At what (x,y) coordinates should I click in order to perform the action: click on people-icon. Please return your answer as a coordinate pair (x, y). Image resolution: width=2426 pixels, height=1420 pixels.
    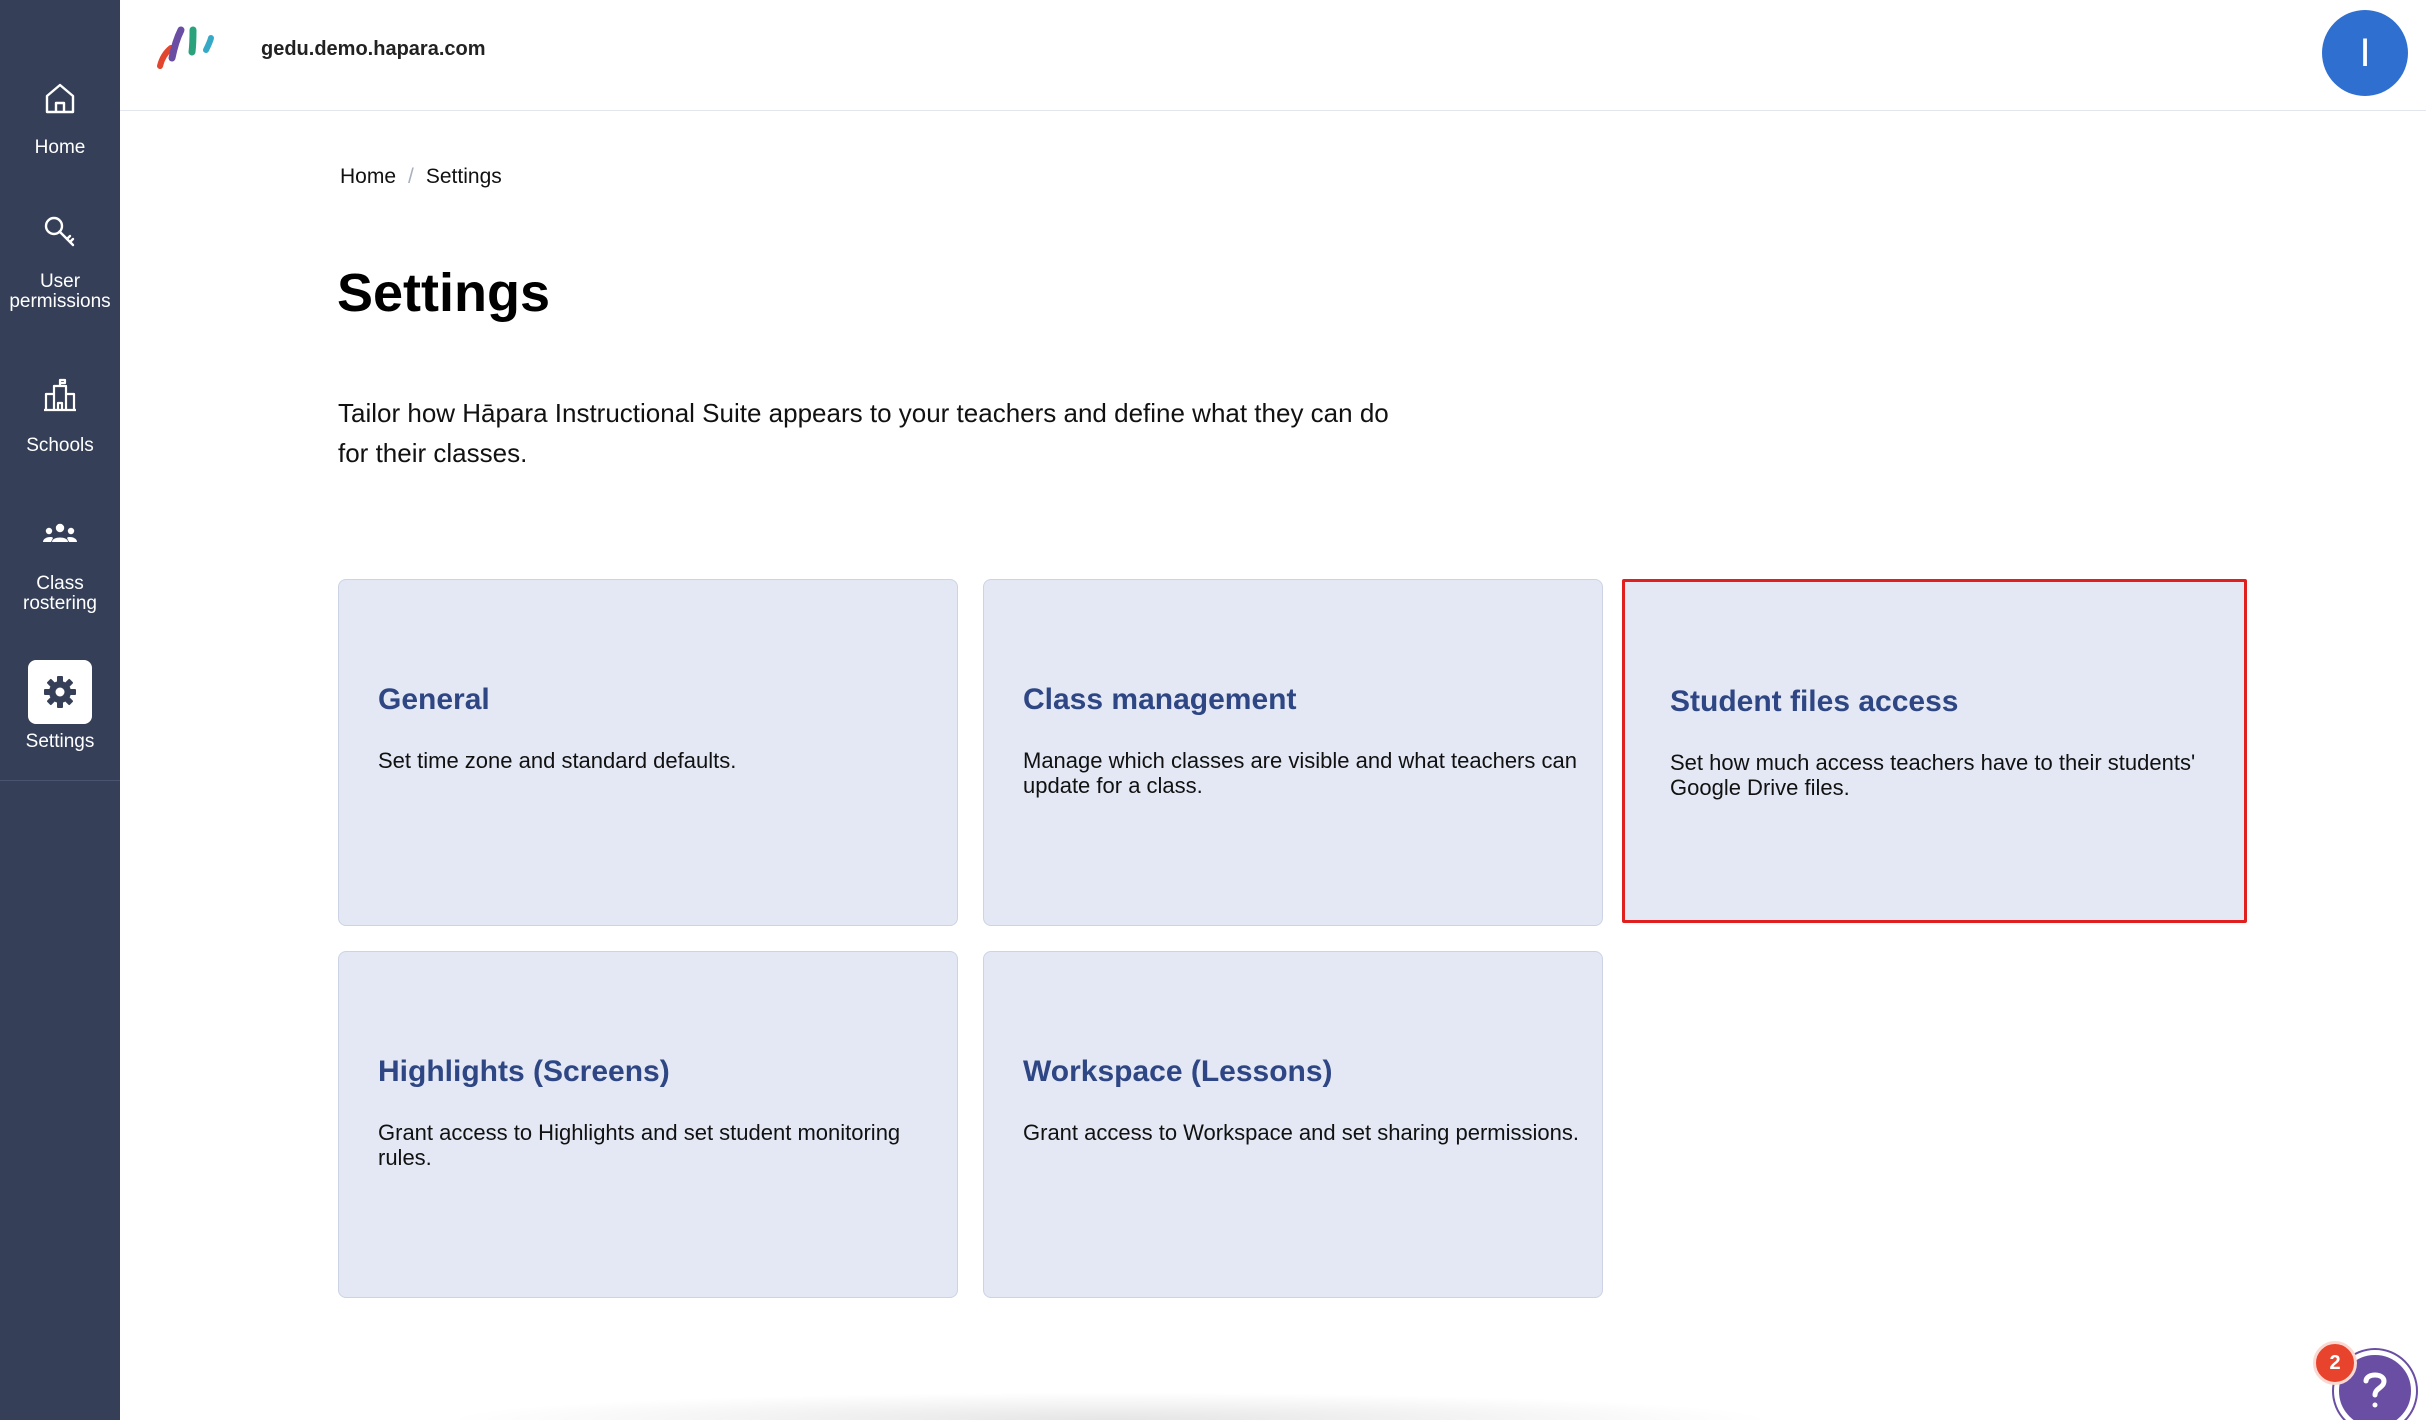
    Looking at the image, I should click on (60, 534).